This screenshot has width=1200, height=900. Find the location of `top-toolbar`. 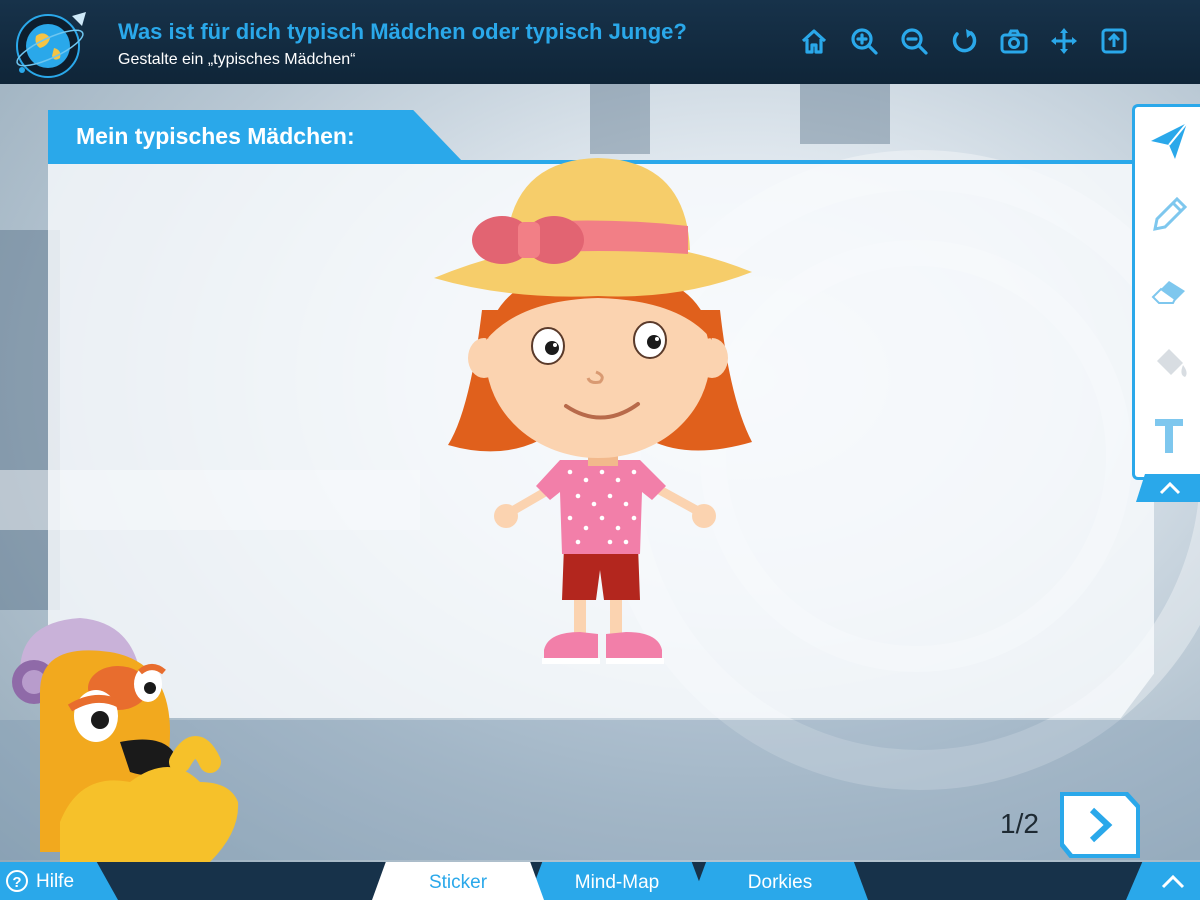

top-toolbar is located at coordinates (964, 41).